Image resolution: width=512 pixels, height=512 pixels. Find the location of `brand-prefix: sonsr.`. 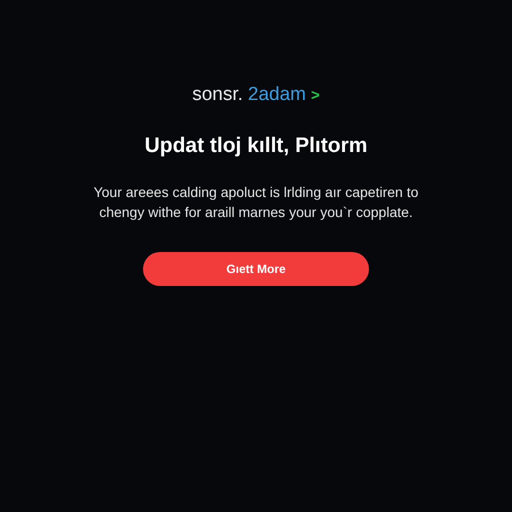

brand-prefix: sonsr. is located at coordinates (217, 95).